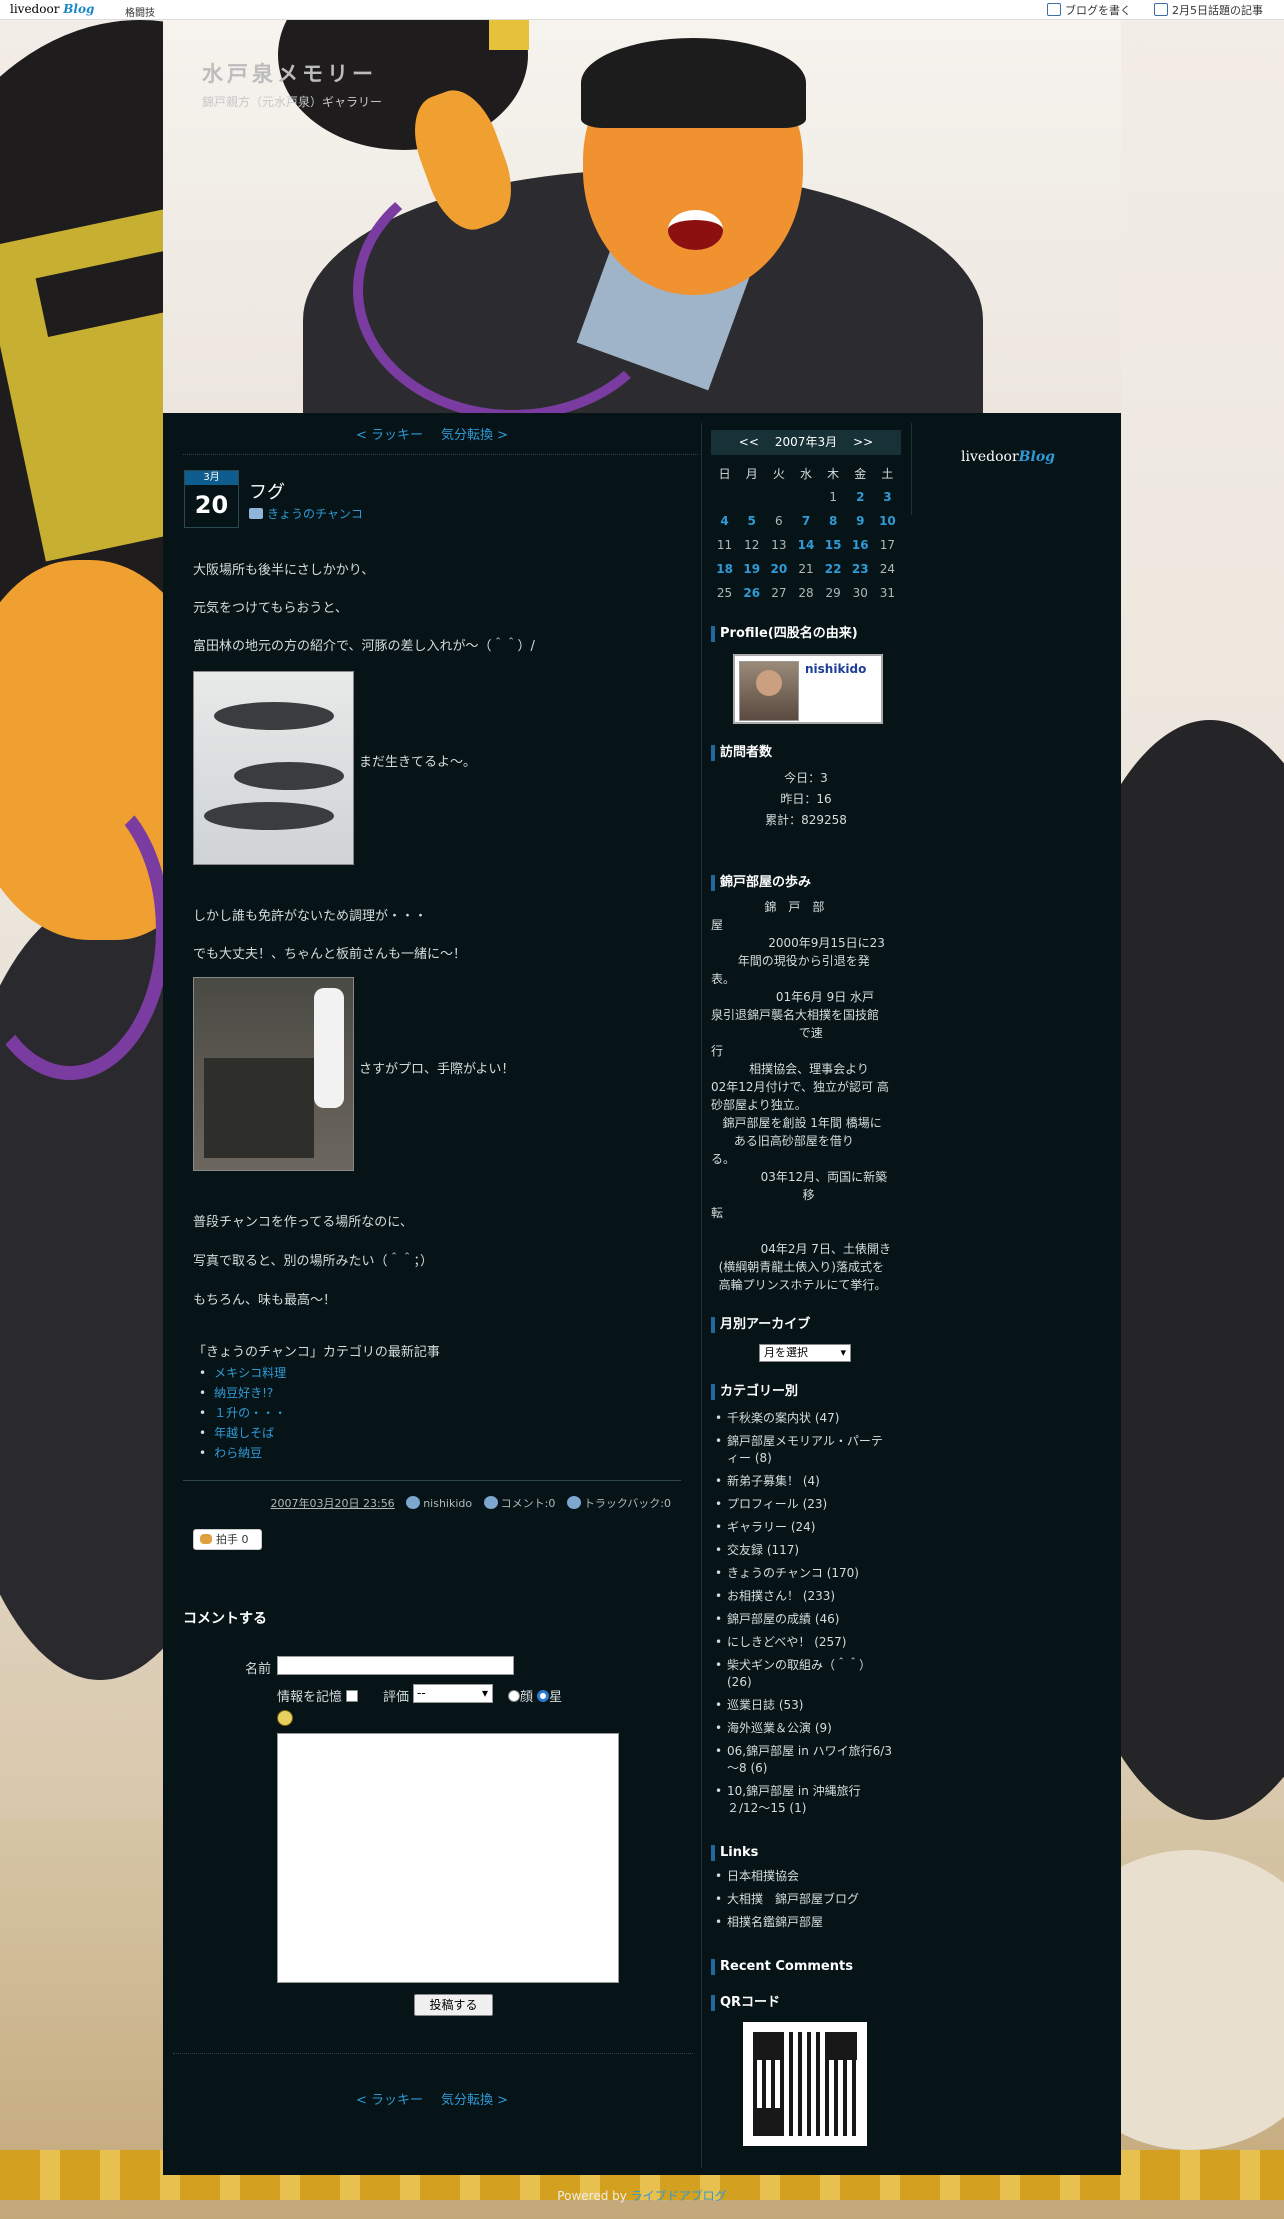  Describe the element at coordinates (514, 1696) in the screenshot. I see `face-radio` at that location.